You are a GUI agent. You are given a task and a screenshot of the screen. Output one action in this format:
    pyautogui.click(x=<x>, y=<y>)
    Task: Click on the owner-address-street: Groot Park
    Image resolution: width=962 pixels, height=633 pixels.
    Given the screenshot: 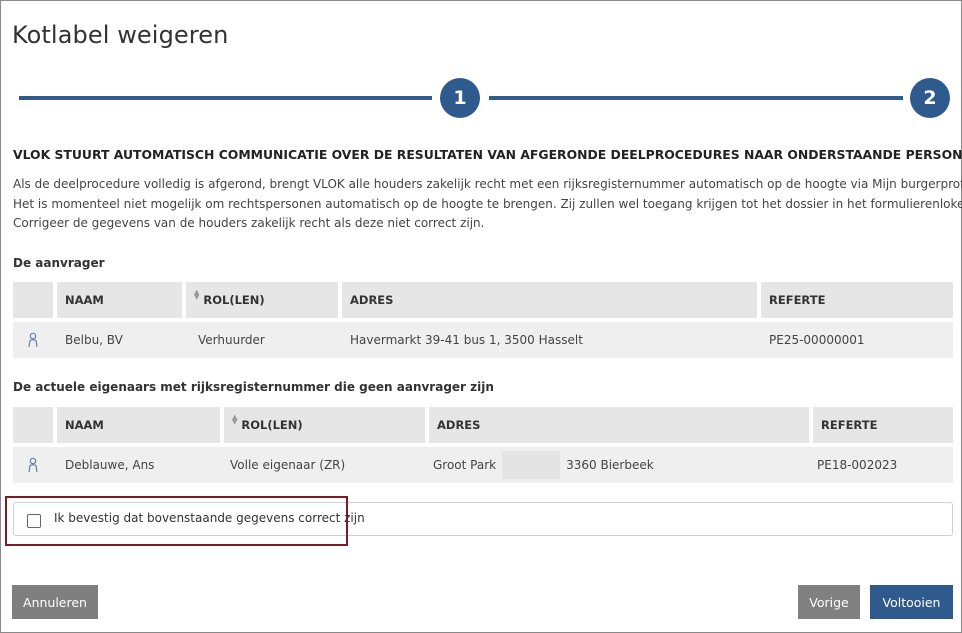 What is the action you would take?
    pyautogui.click(x=465, y=465)
    